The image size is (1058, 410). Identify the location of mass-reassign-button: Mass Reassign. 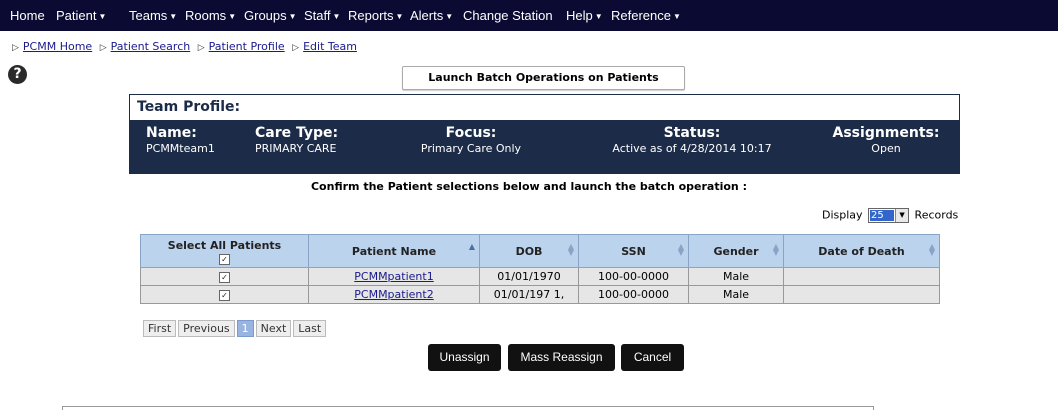
(561, 357).